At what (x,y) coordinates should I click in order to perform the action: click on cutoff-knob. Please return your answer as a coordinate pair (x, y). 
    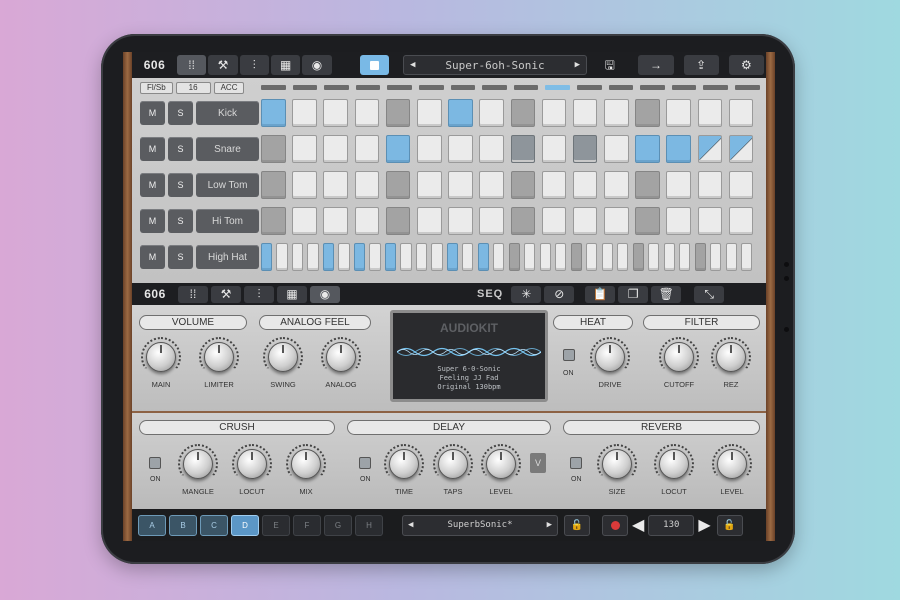
    Looking at the image, I should click on (679, 357).